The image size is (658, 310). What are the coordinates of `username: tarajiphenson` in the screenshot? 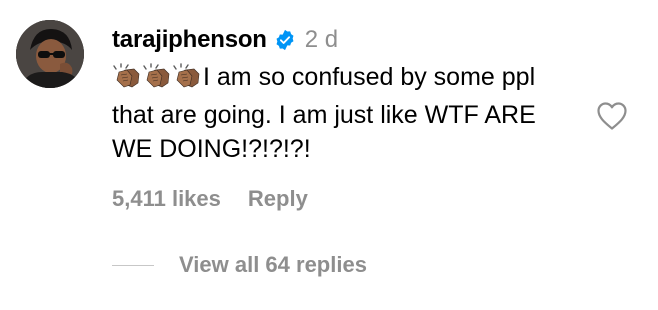 It's located at (189, 40).